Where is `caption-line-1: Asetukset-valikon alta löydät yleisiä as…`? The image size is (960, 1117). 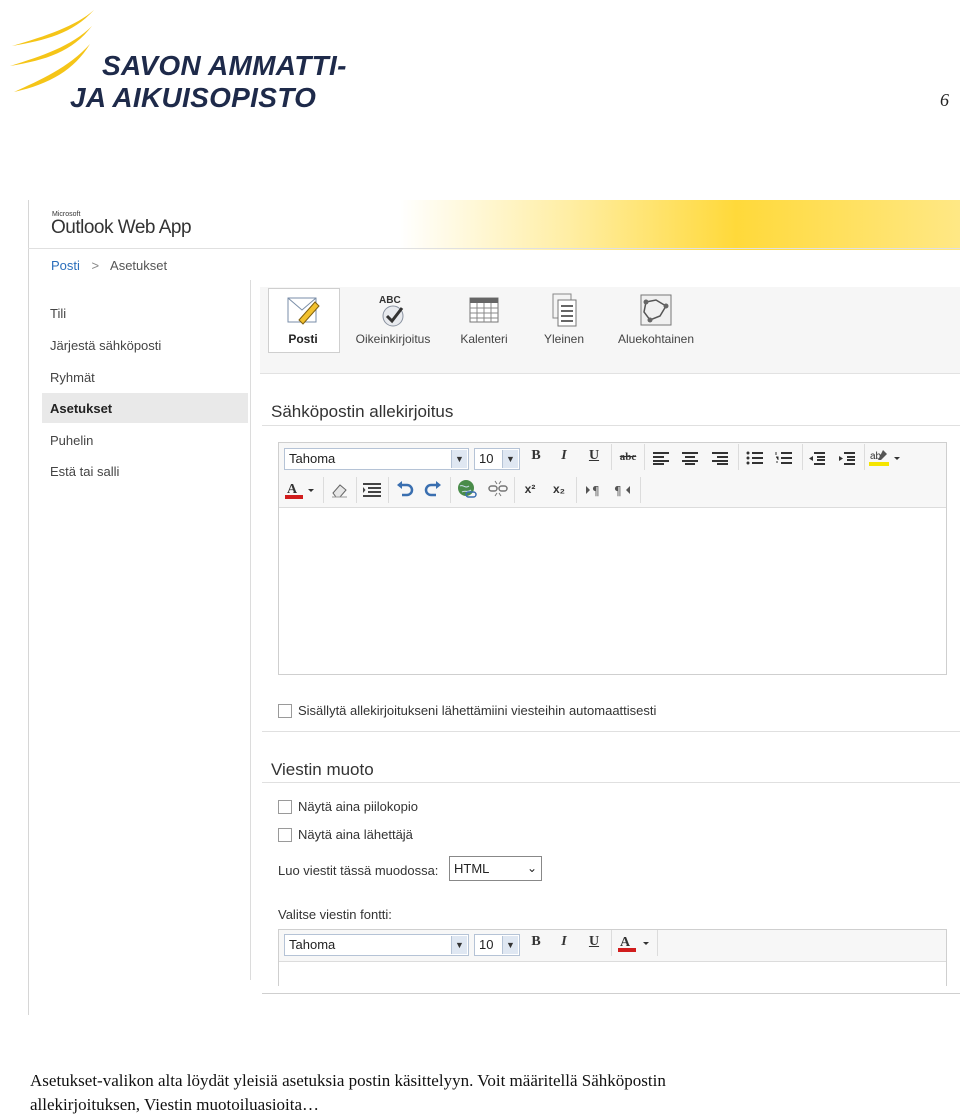 caption-line-1: Asetukset-valikon alta löydät yleisiä as… is located at coordinates (348, 1080).